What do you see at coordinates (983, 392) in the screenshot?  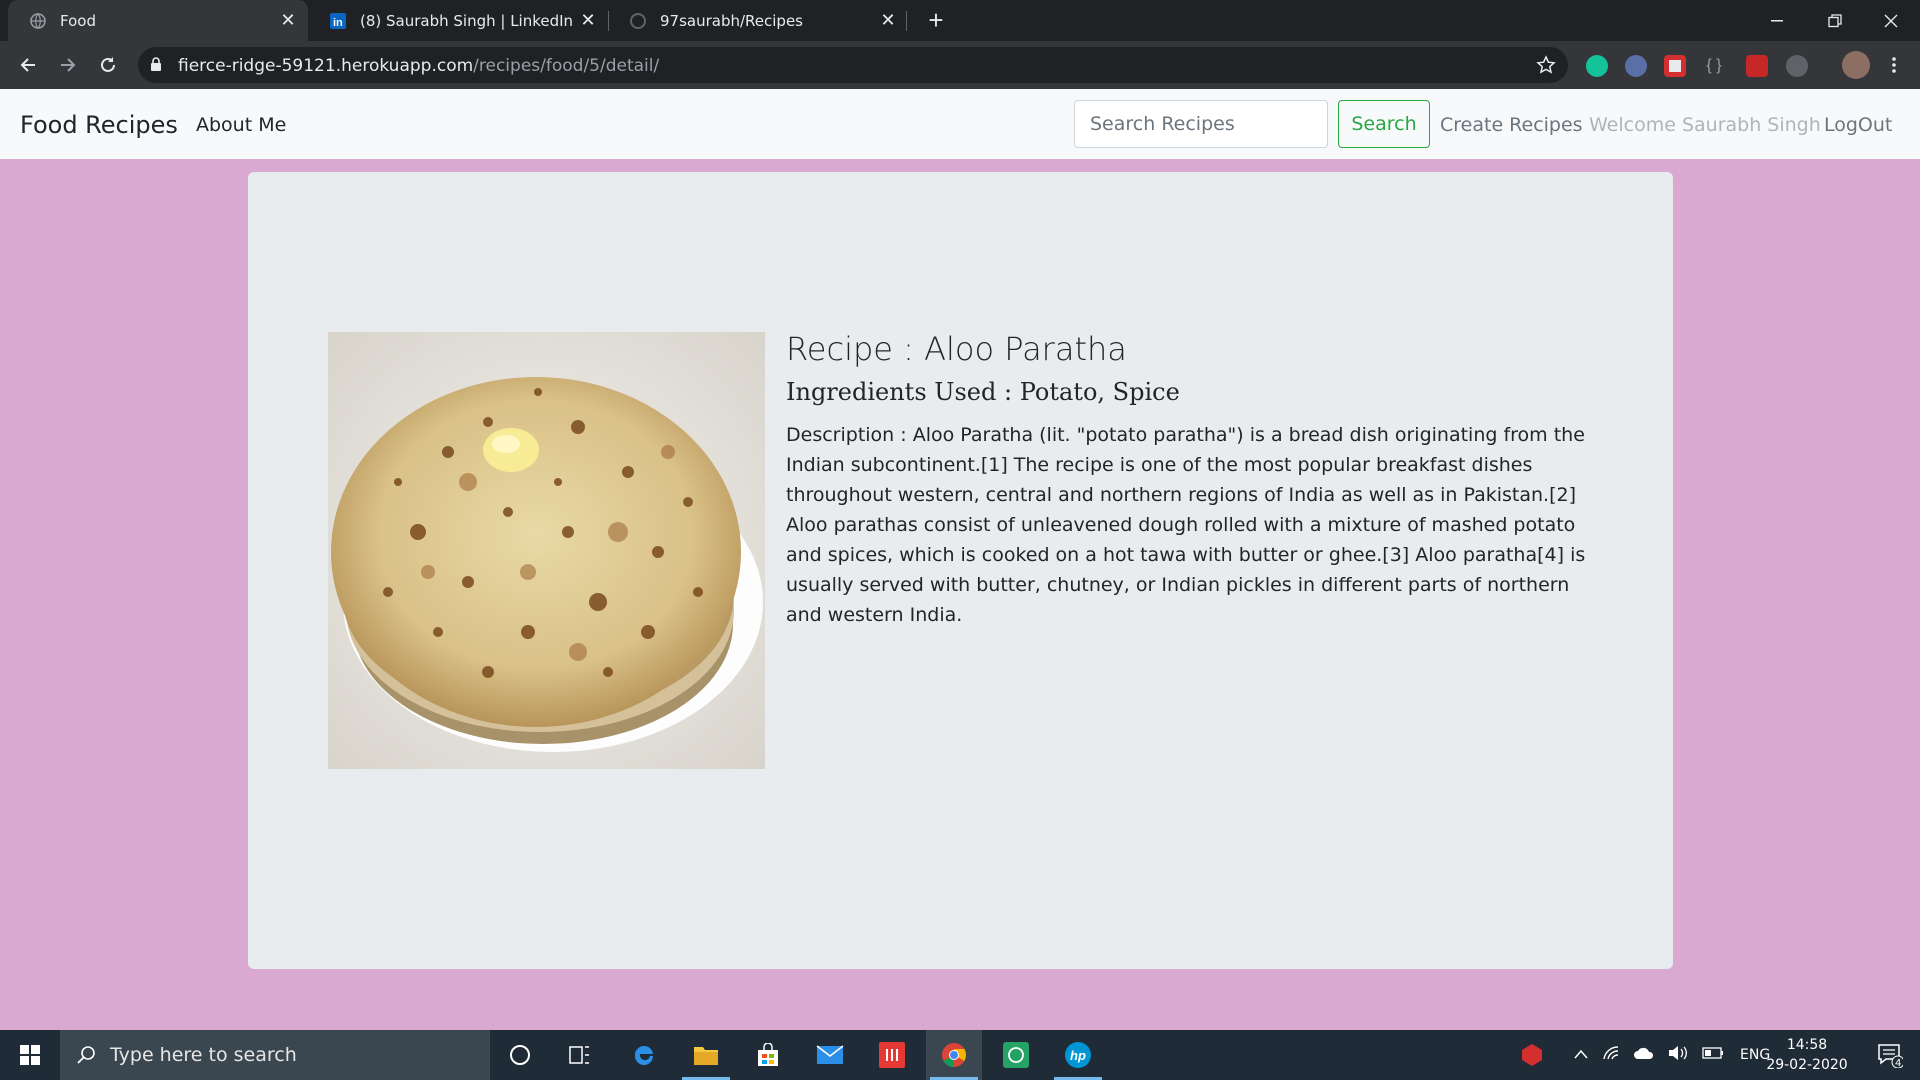 I see `recipe-ingredients: Ingredients Used : Potato, Spice` at bounding box center [983, 392].